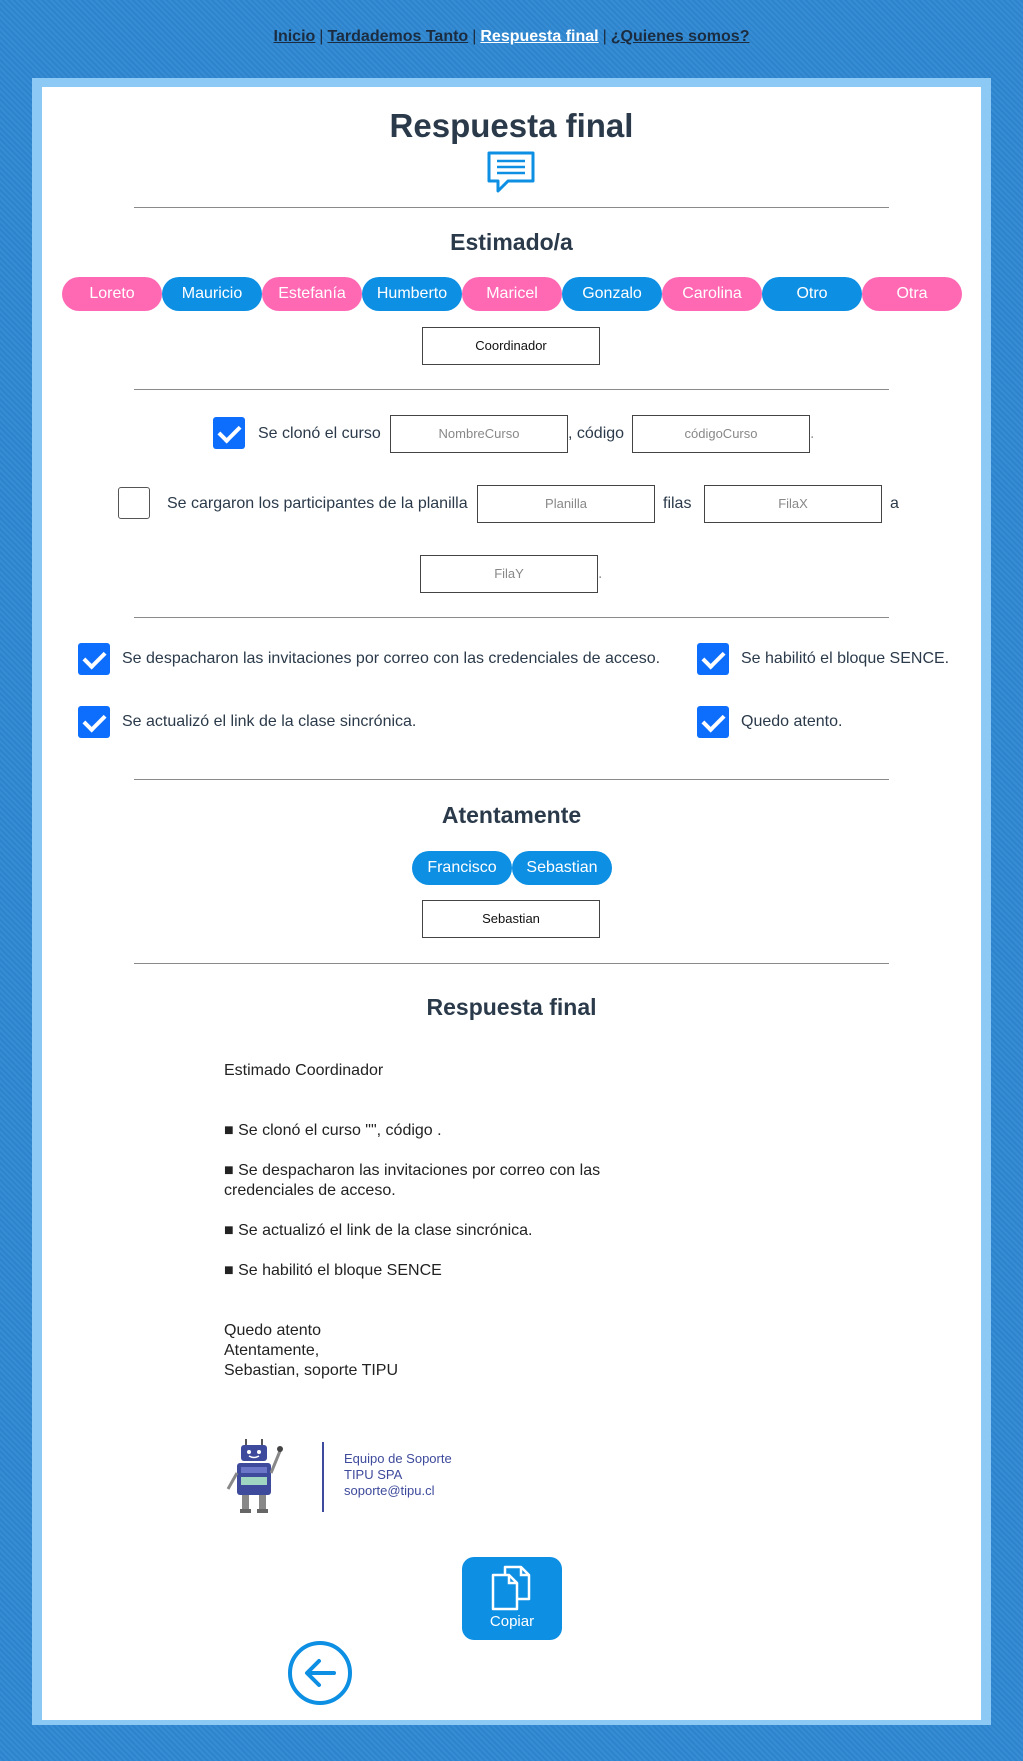 This screenshot has width=1023, height=1761. I want to click on result-closing: Quedo atento, so click(272, 1330).